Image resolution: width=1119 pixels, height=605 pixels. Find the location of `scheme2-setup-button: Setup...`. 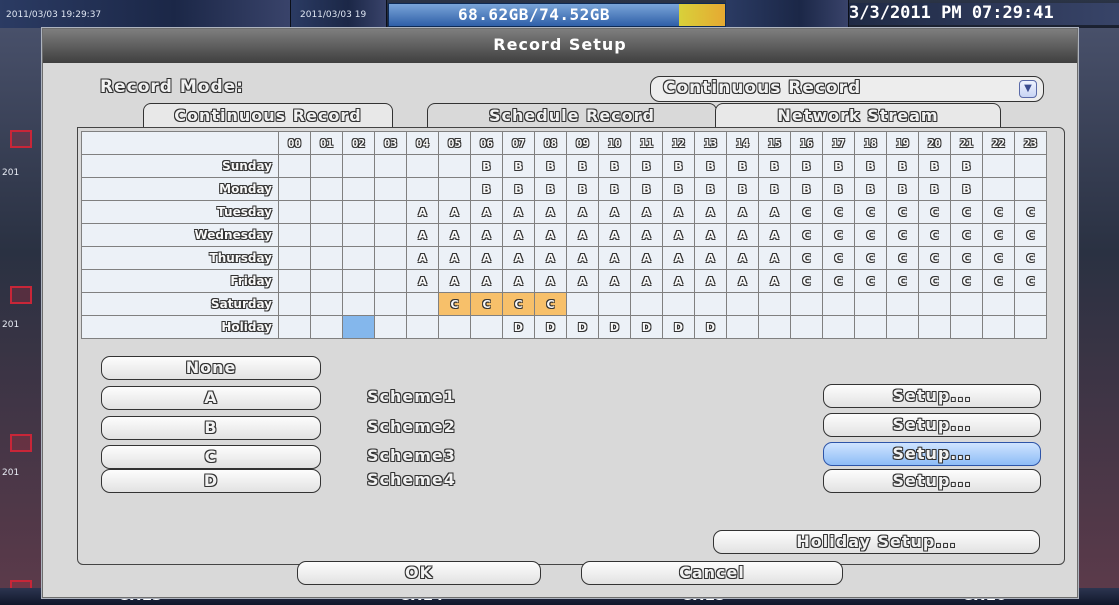

scheme2-setup-button: Setup... is located at coordinates (932, 425).